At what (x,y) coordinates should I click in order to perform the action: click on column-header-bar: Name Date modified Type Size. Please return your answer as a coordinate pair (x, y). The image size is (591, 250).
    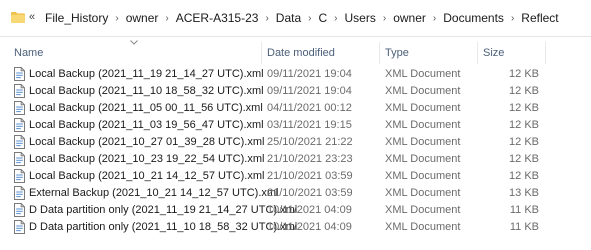
    Looking at the image, I should click on (295, 51).